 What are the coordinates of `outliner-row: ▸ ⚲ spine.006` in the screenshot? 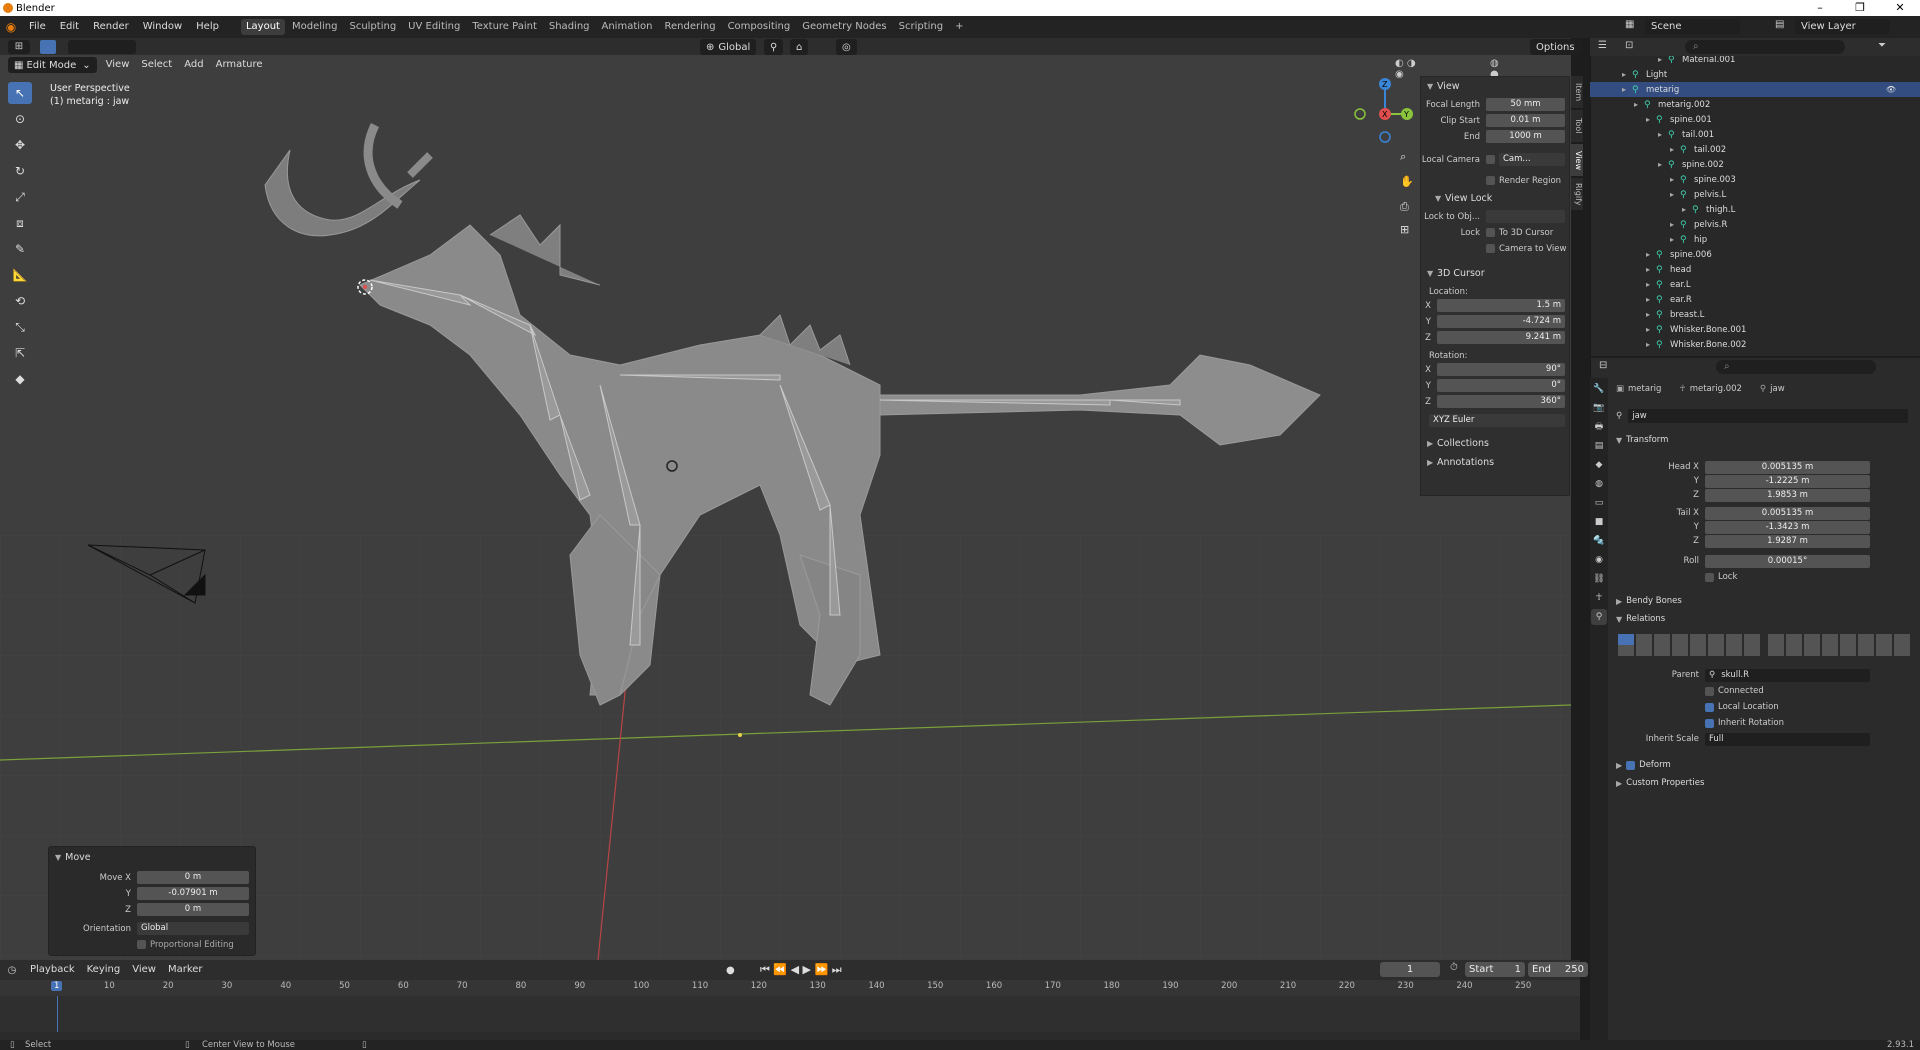 It's located at (1755, 254).